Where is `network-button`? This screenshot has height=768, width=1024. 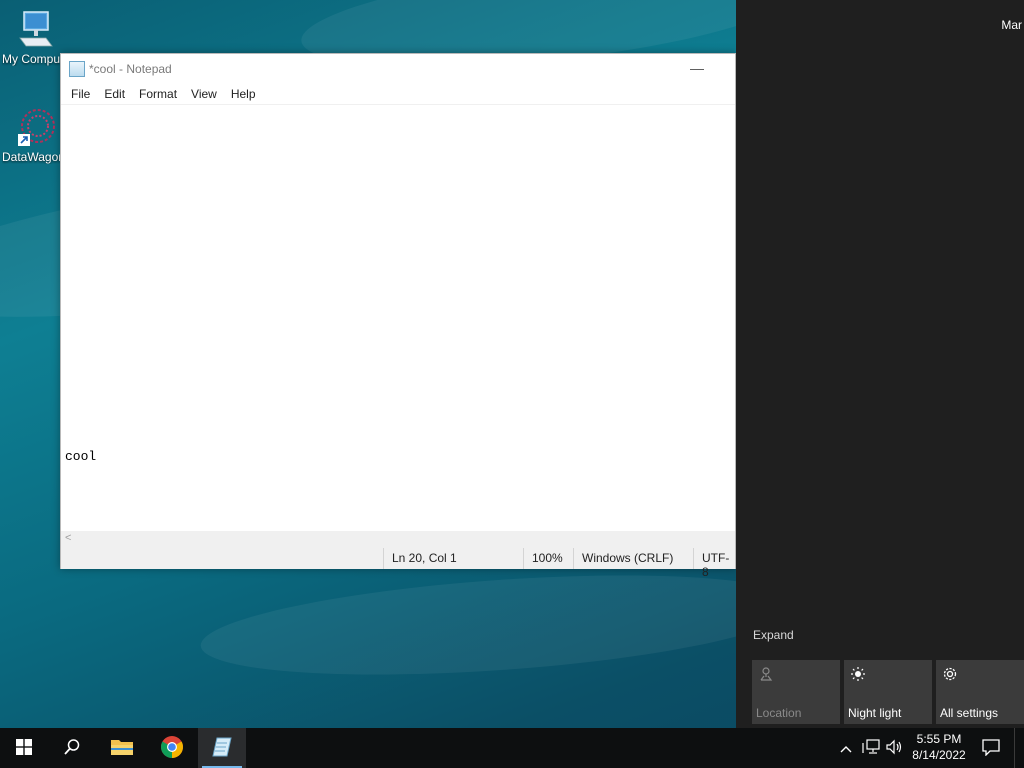
network-button is located at coordinates (871, 748).